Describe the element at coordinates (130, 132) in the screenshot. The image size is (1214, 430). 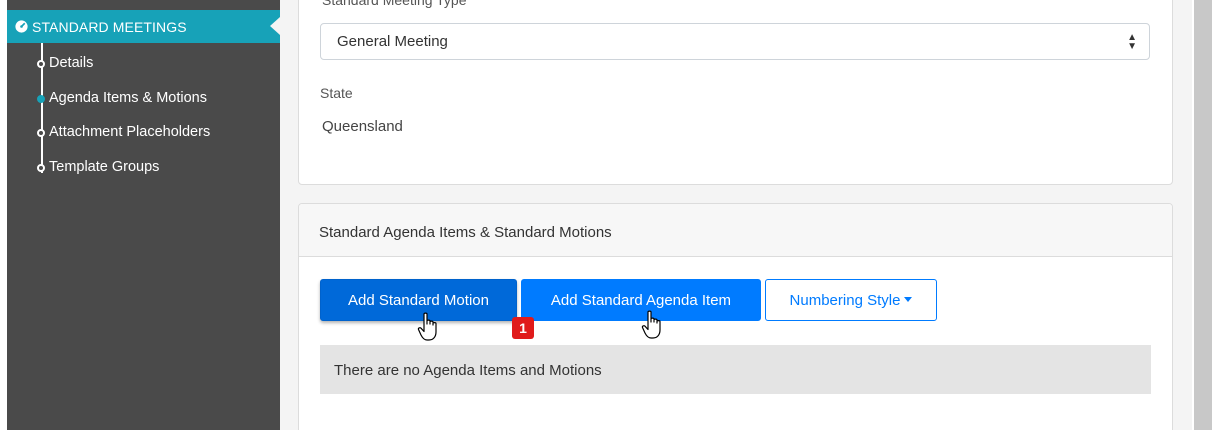
I see `sidebar-item-label: Attachment Placeholders` at that location.